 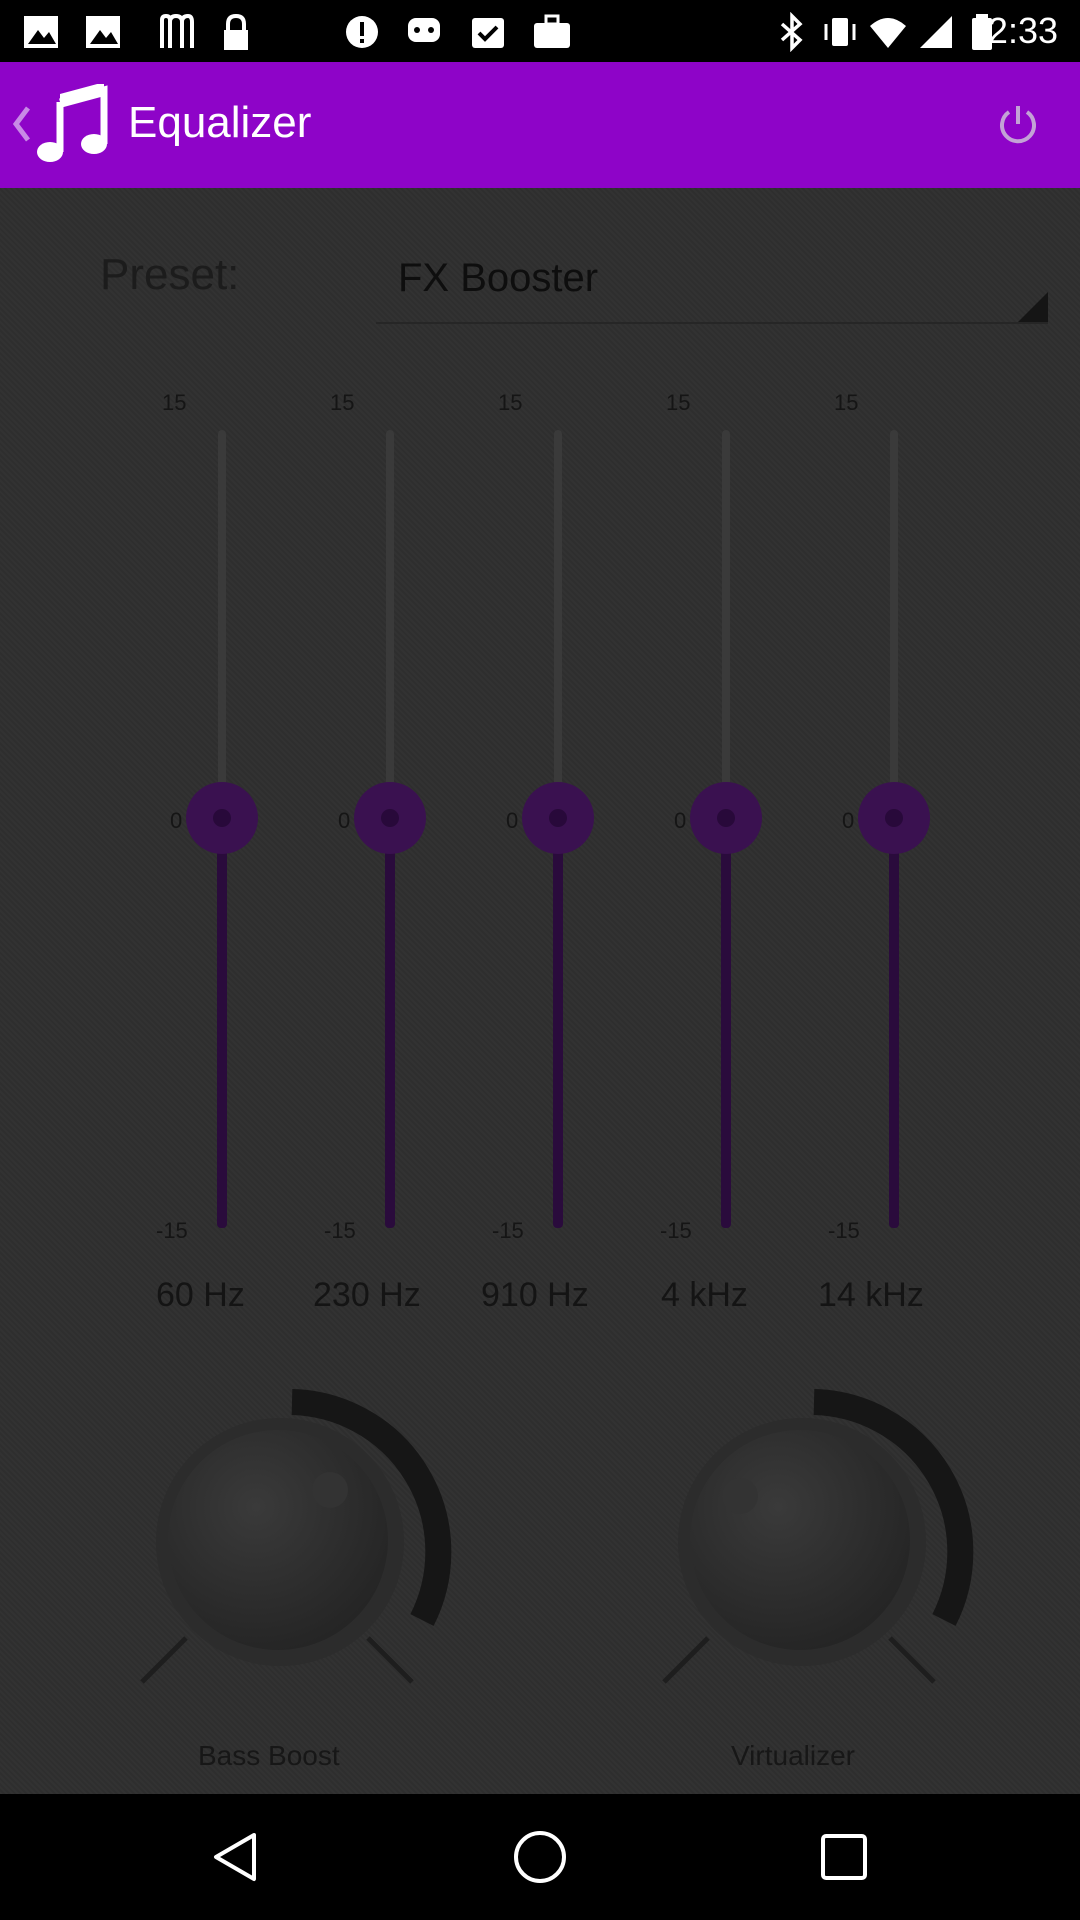 I want to click on app-bar: Equalizer, so click(x=540, y=125).